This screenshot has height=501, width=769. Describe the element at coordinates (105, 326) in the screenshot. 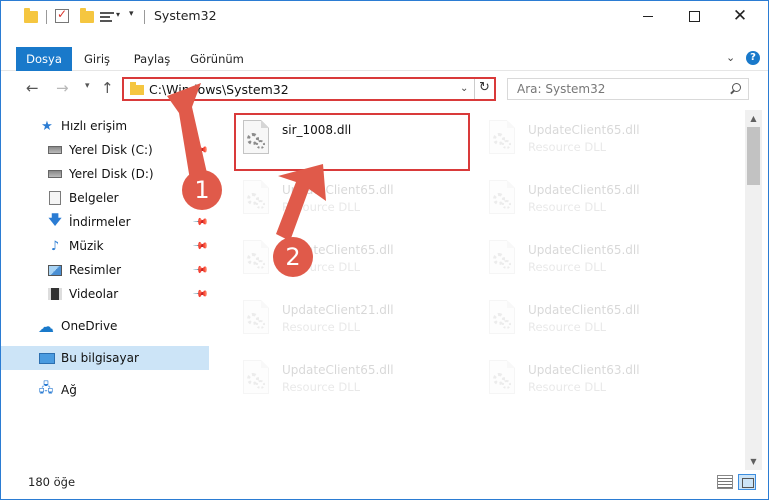

I see `sidebar-item-onedrive: ☁ OneDrive` at that location.